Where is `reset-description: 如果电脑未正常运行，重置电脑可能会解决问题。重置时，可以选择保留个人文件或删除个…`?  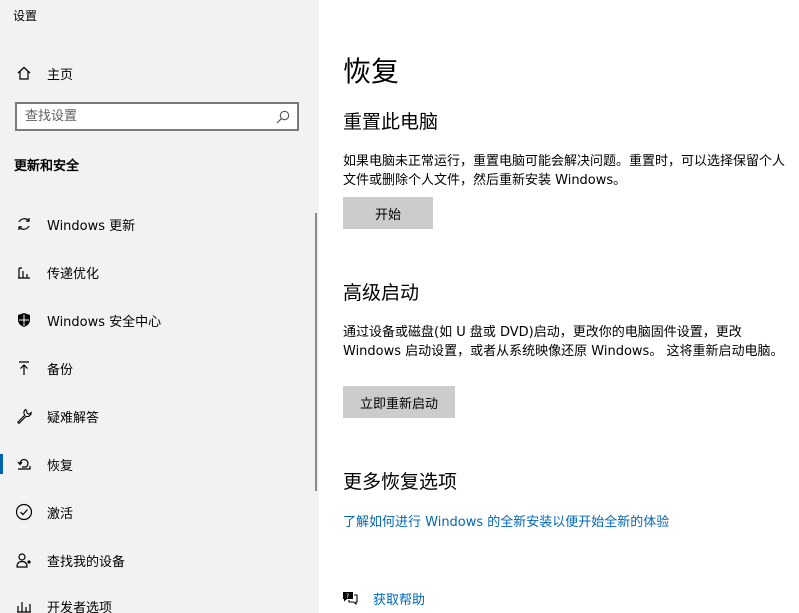
reset-description: 如果电脑未正常运行，重置电脑可能会解决问题。重置时，可以选择保留个人文件或删除个… is located at coordinates (564, 171).